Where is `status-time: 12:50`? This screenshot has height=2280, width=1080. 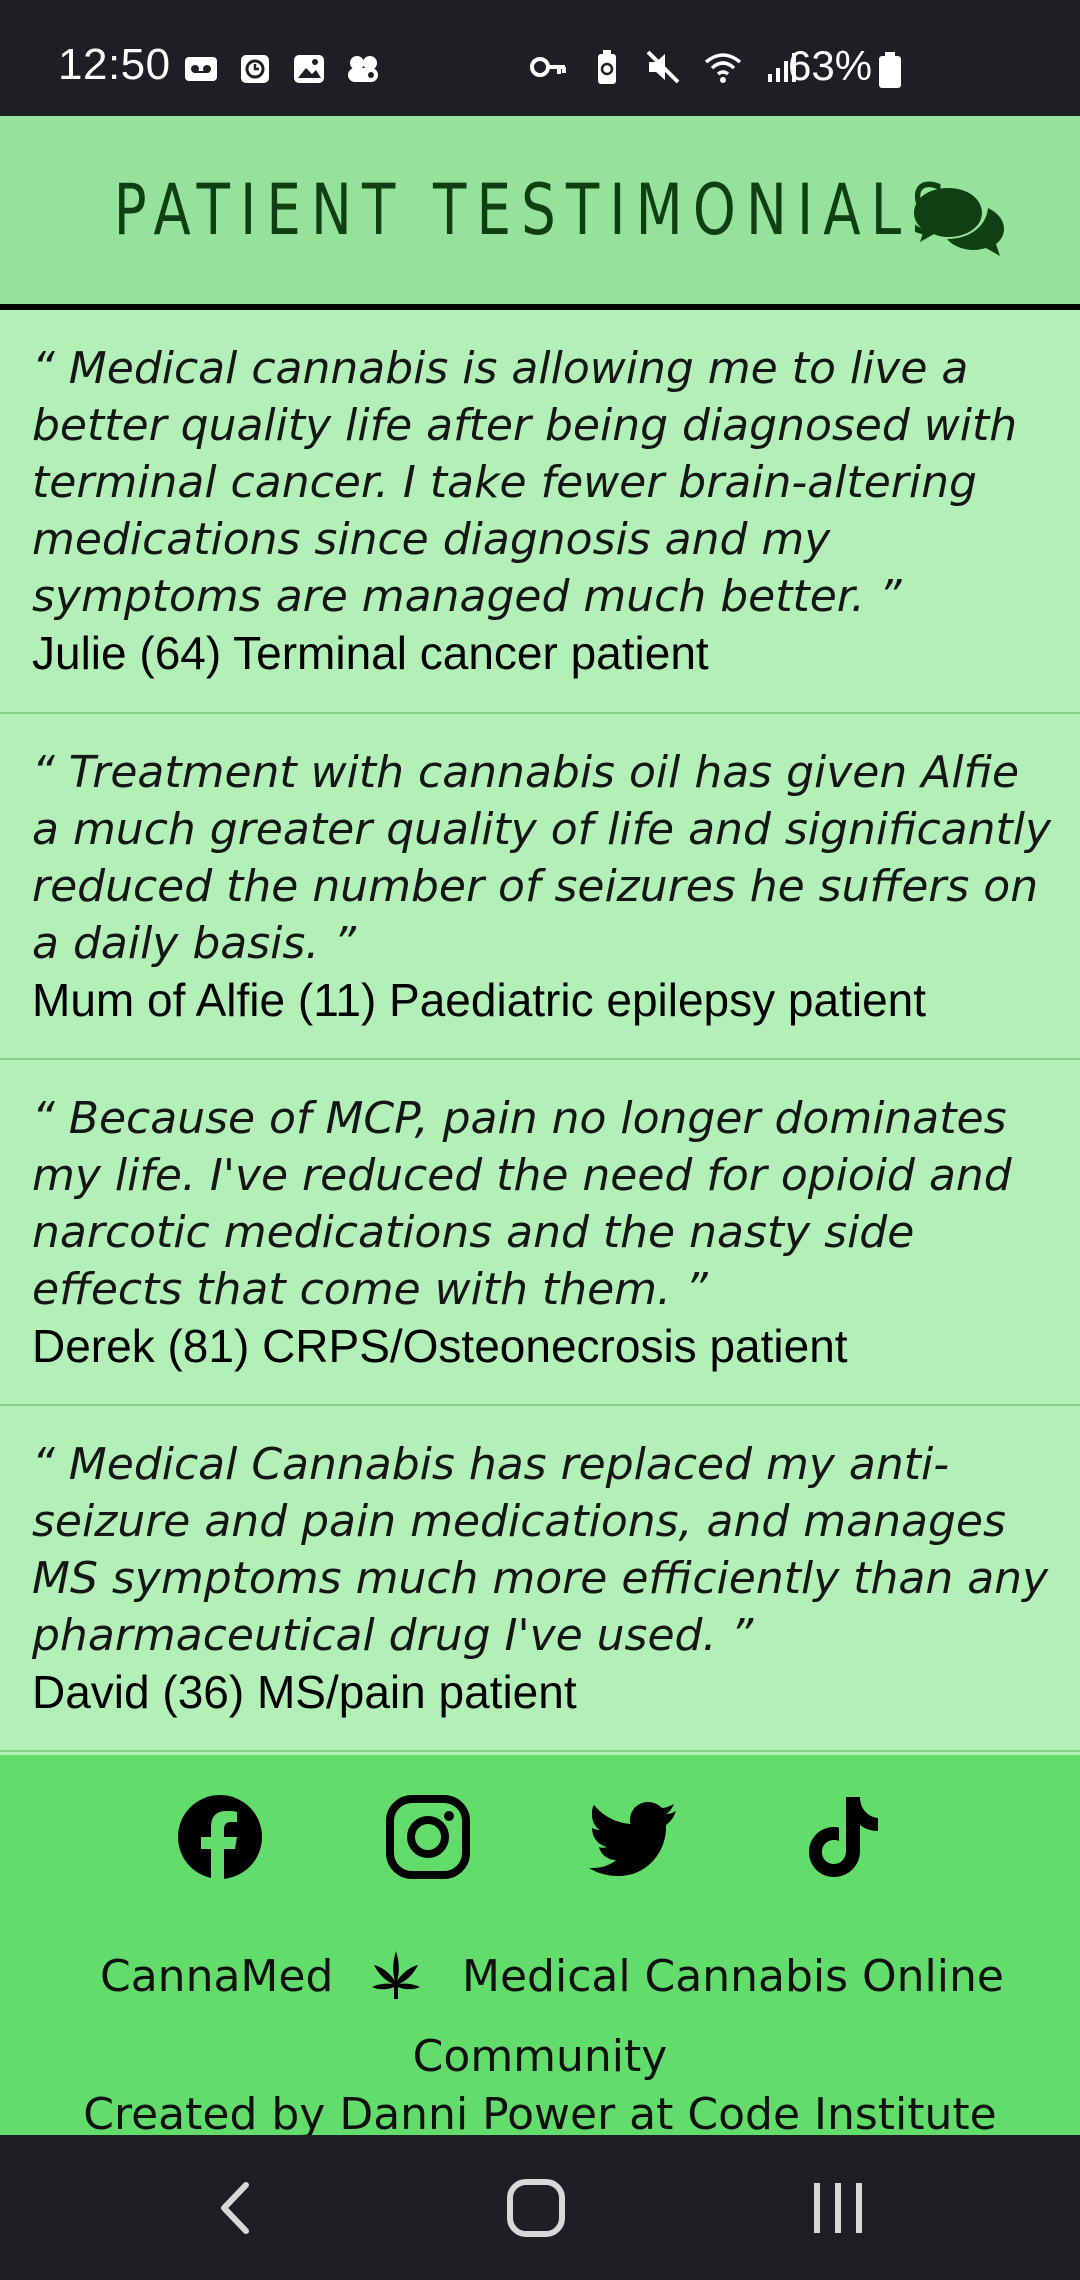
status-time: 12:50 is located at coordinates (114, 64).